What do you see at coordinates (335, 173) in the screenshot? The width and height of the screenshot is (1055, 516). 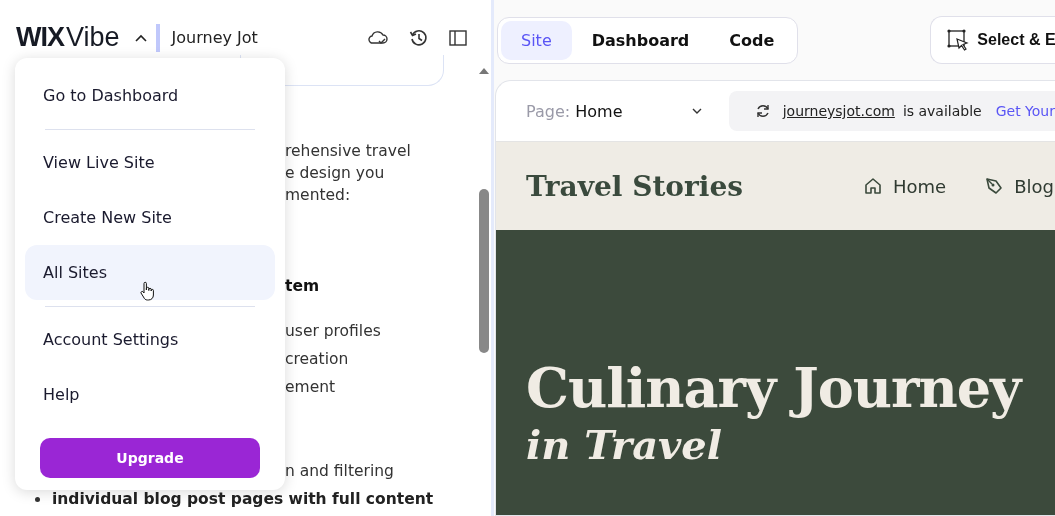 I see `chat-text: e design you` at bounding box center [335, 173].